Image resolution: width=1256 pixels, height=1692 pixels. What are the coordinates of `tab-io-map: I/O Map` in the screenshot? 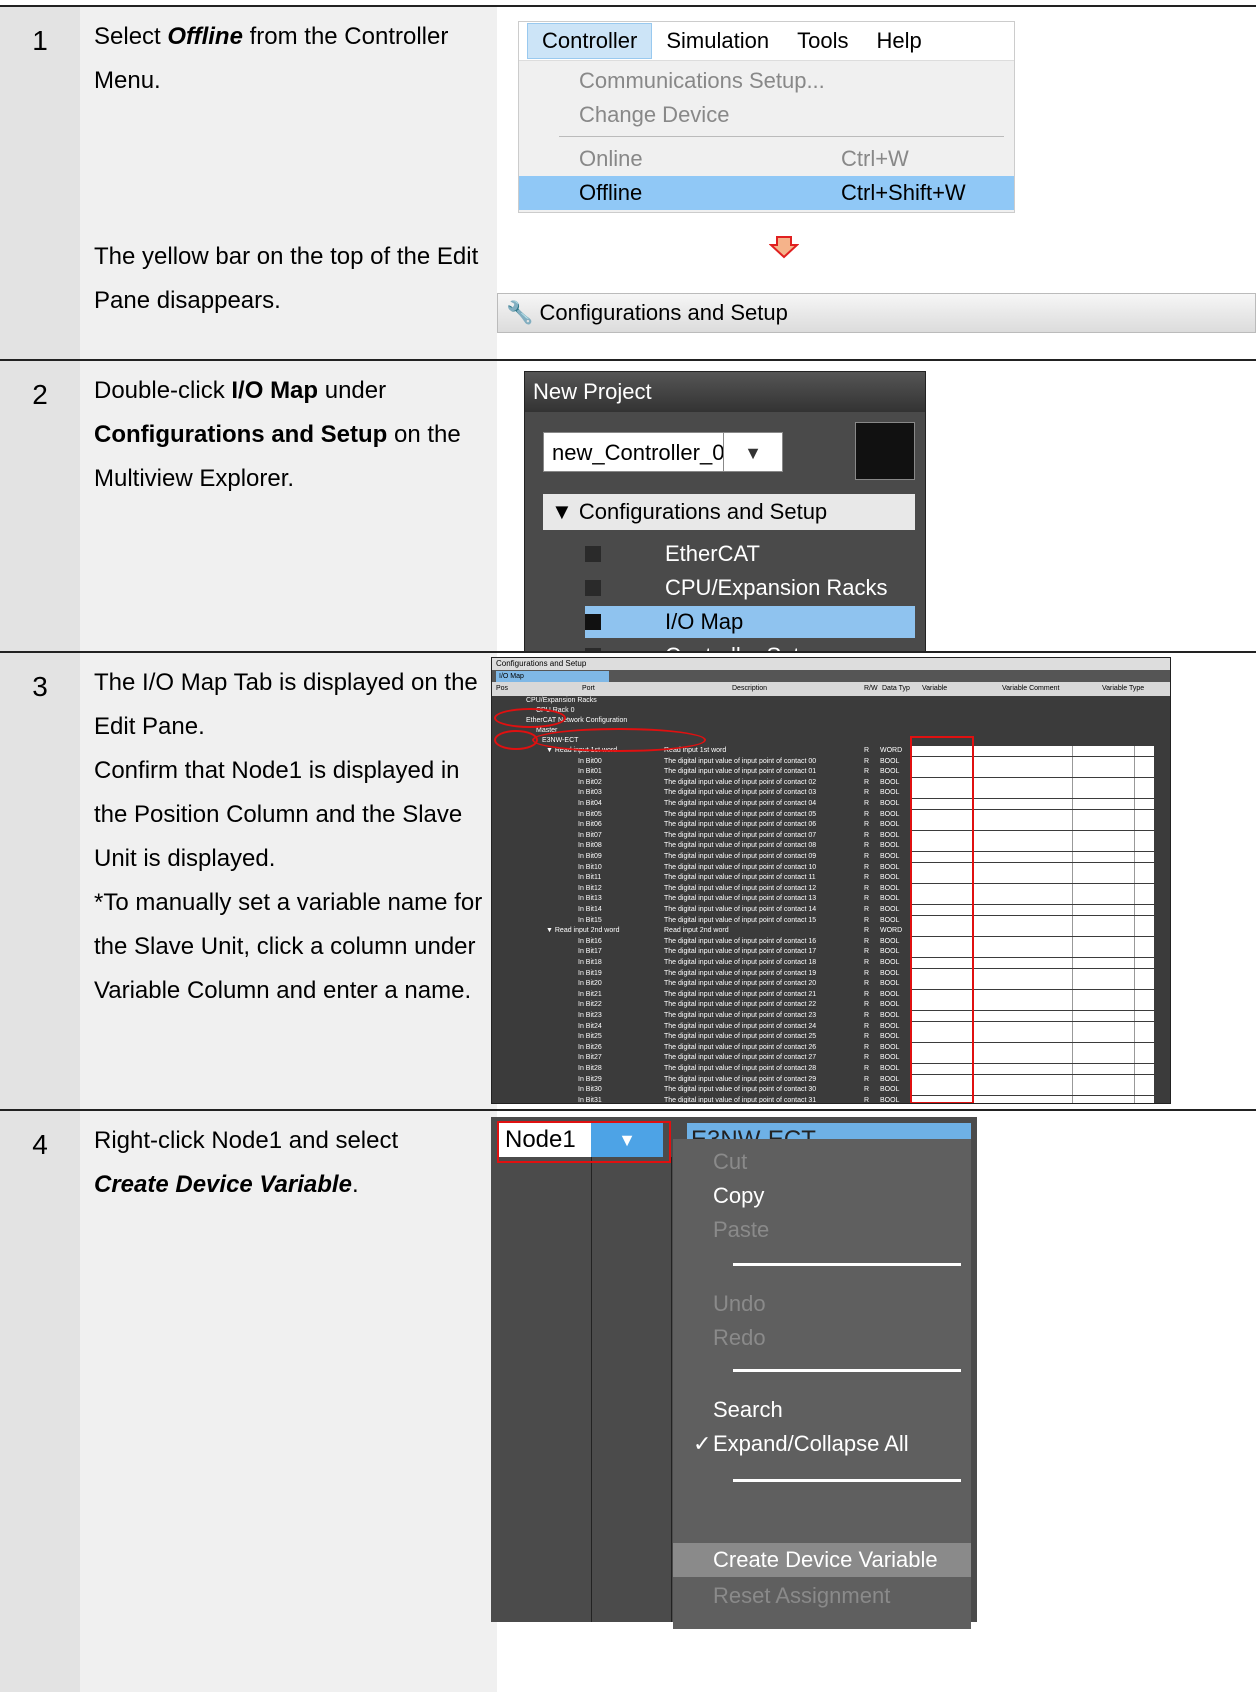 It's located at (552, 676).